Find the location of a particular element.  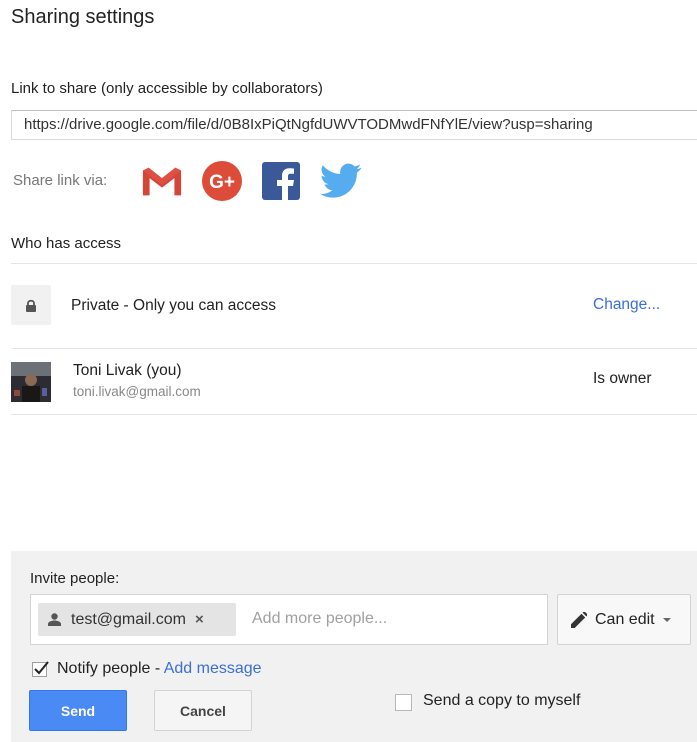

send-copy-label: Send a copy to myself is located at coordinates (502, 700).